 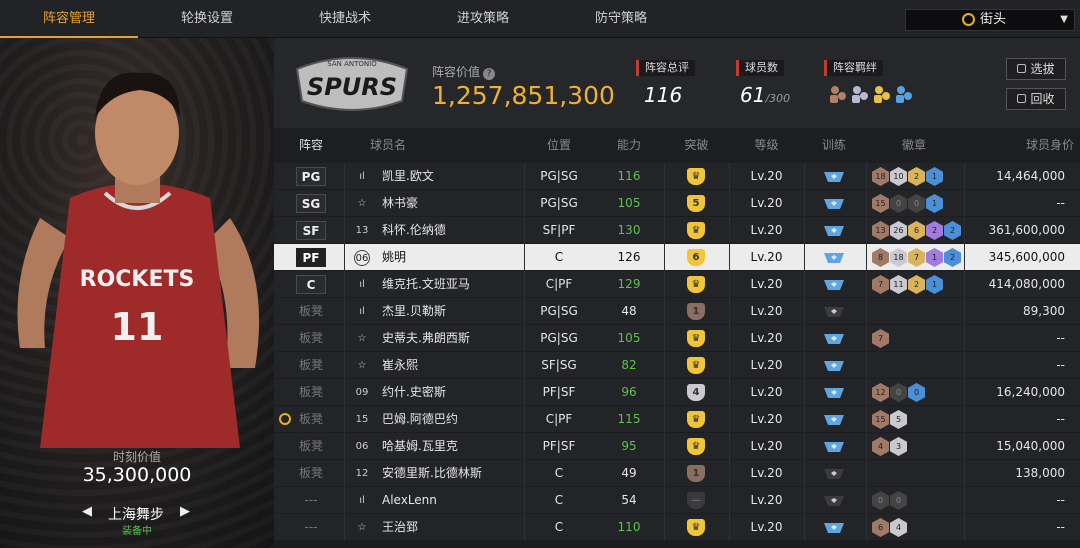 I want to click on position-slot: SG, so click(x=311, y=203).